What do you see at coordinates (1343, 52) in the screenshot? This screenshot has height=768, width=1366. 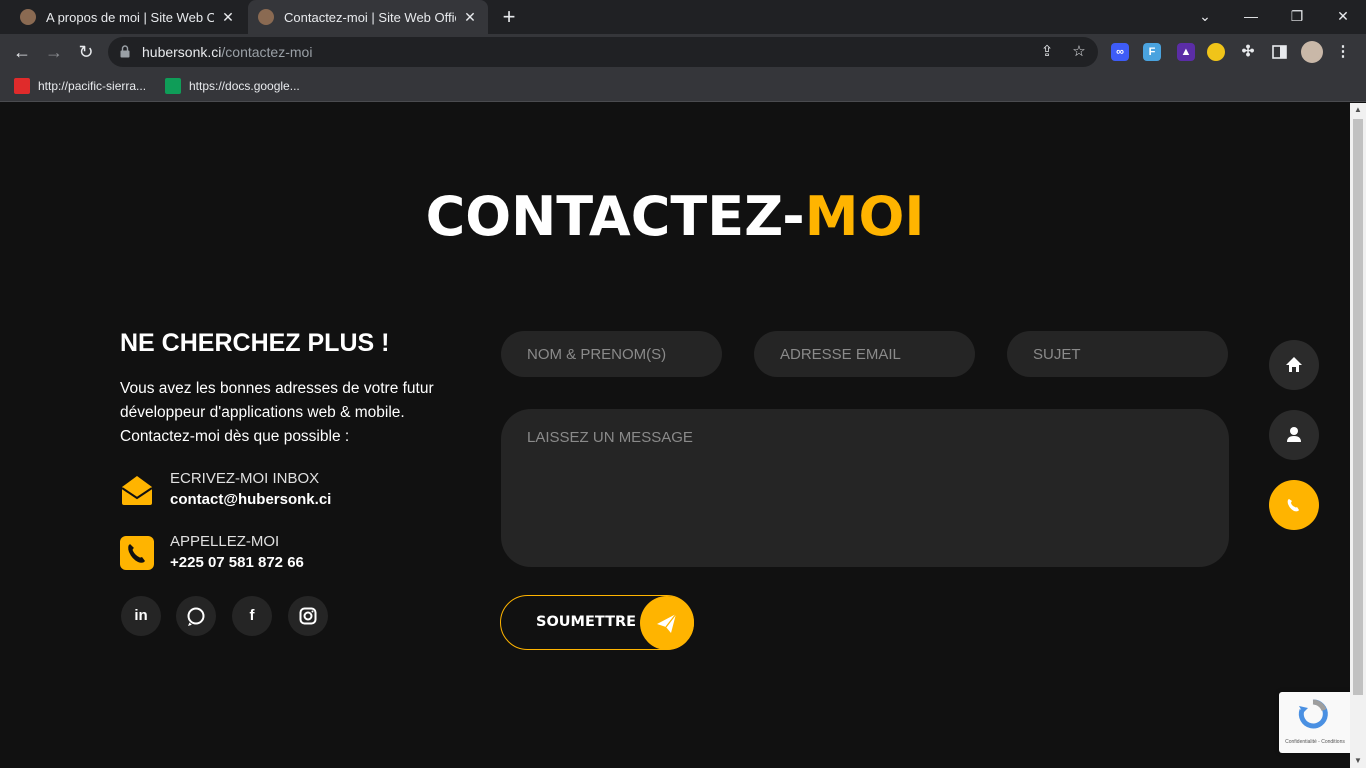 I see `menu-icon: ⋮` at bounding box center [1343, 52].